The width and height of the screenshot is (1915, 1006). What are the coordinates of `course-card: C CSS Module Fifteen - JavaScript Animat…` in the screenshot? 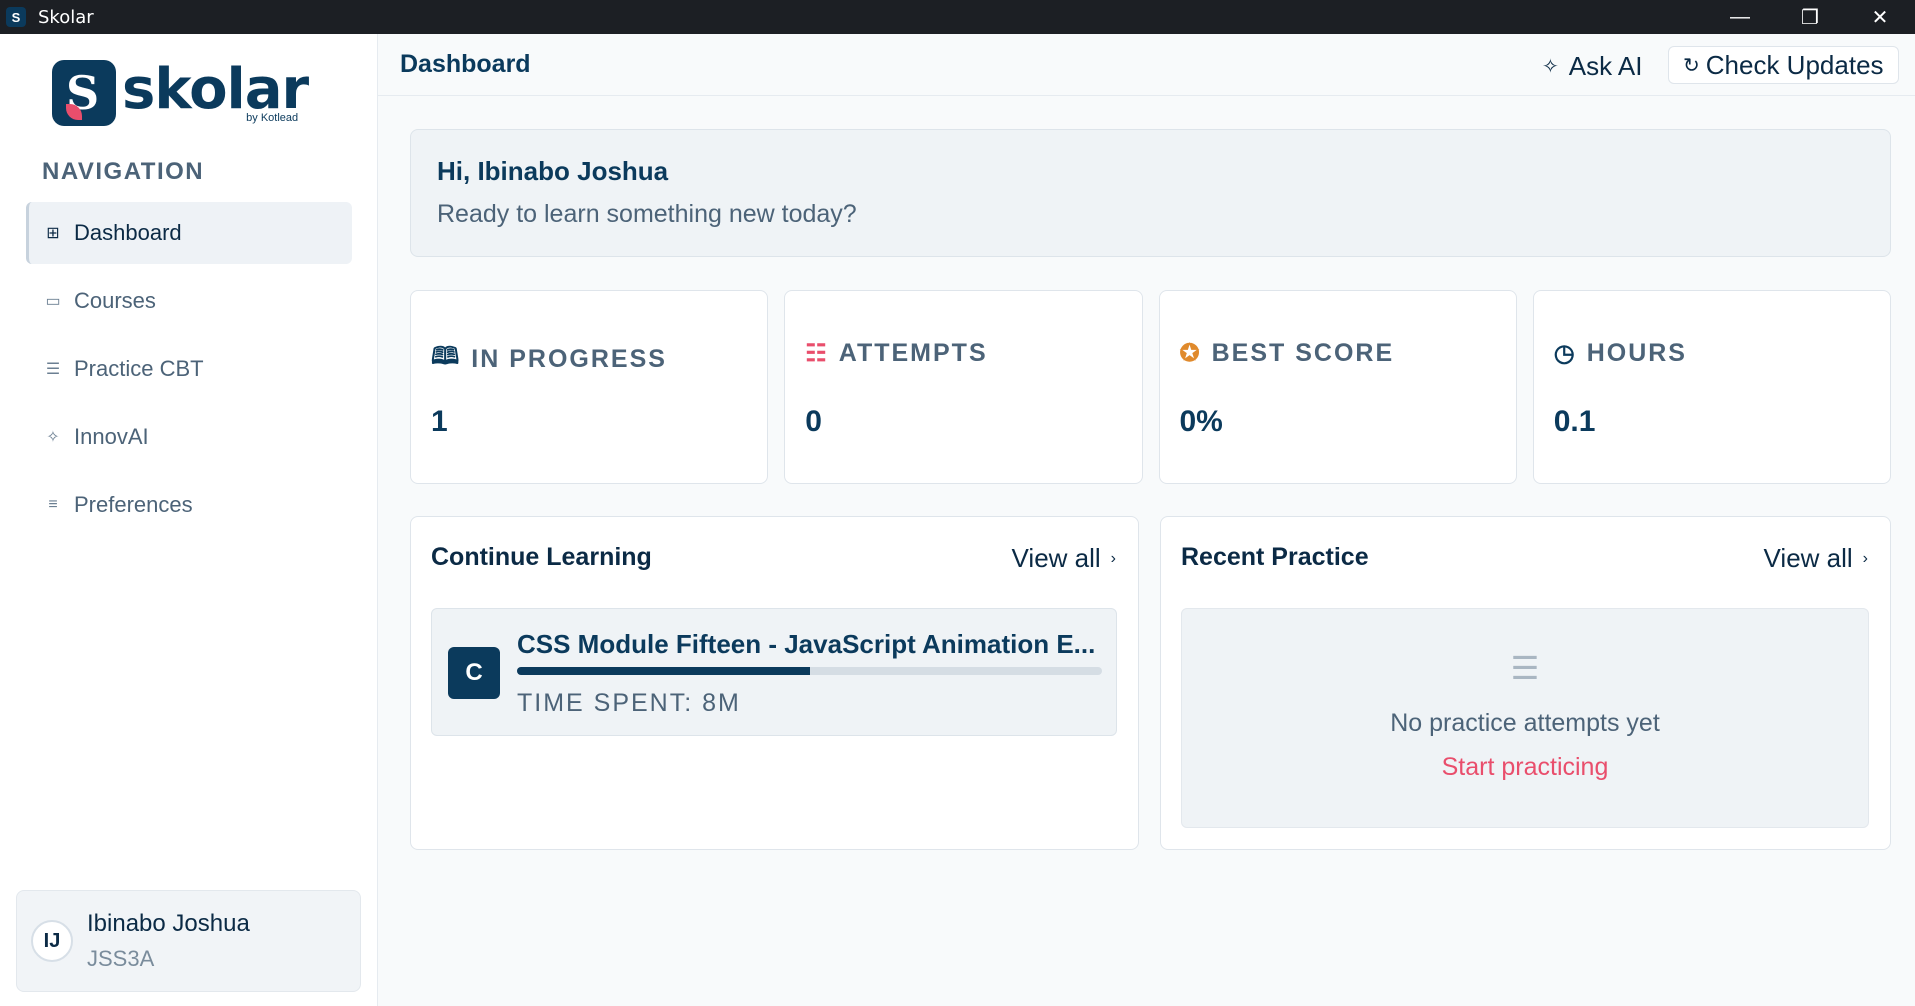 It's located at (774, 672).